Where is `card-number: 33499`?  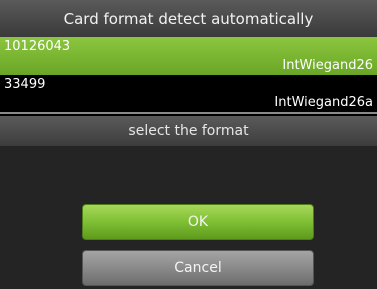
card-number: 33499 is located at coordinates (25, 84).